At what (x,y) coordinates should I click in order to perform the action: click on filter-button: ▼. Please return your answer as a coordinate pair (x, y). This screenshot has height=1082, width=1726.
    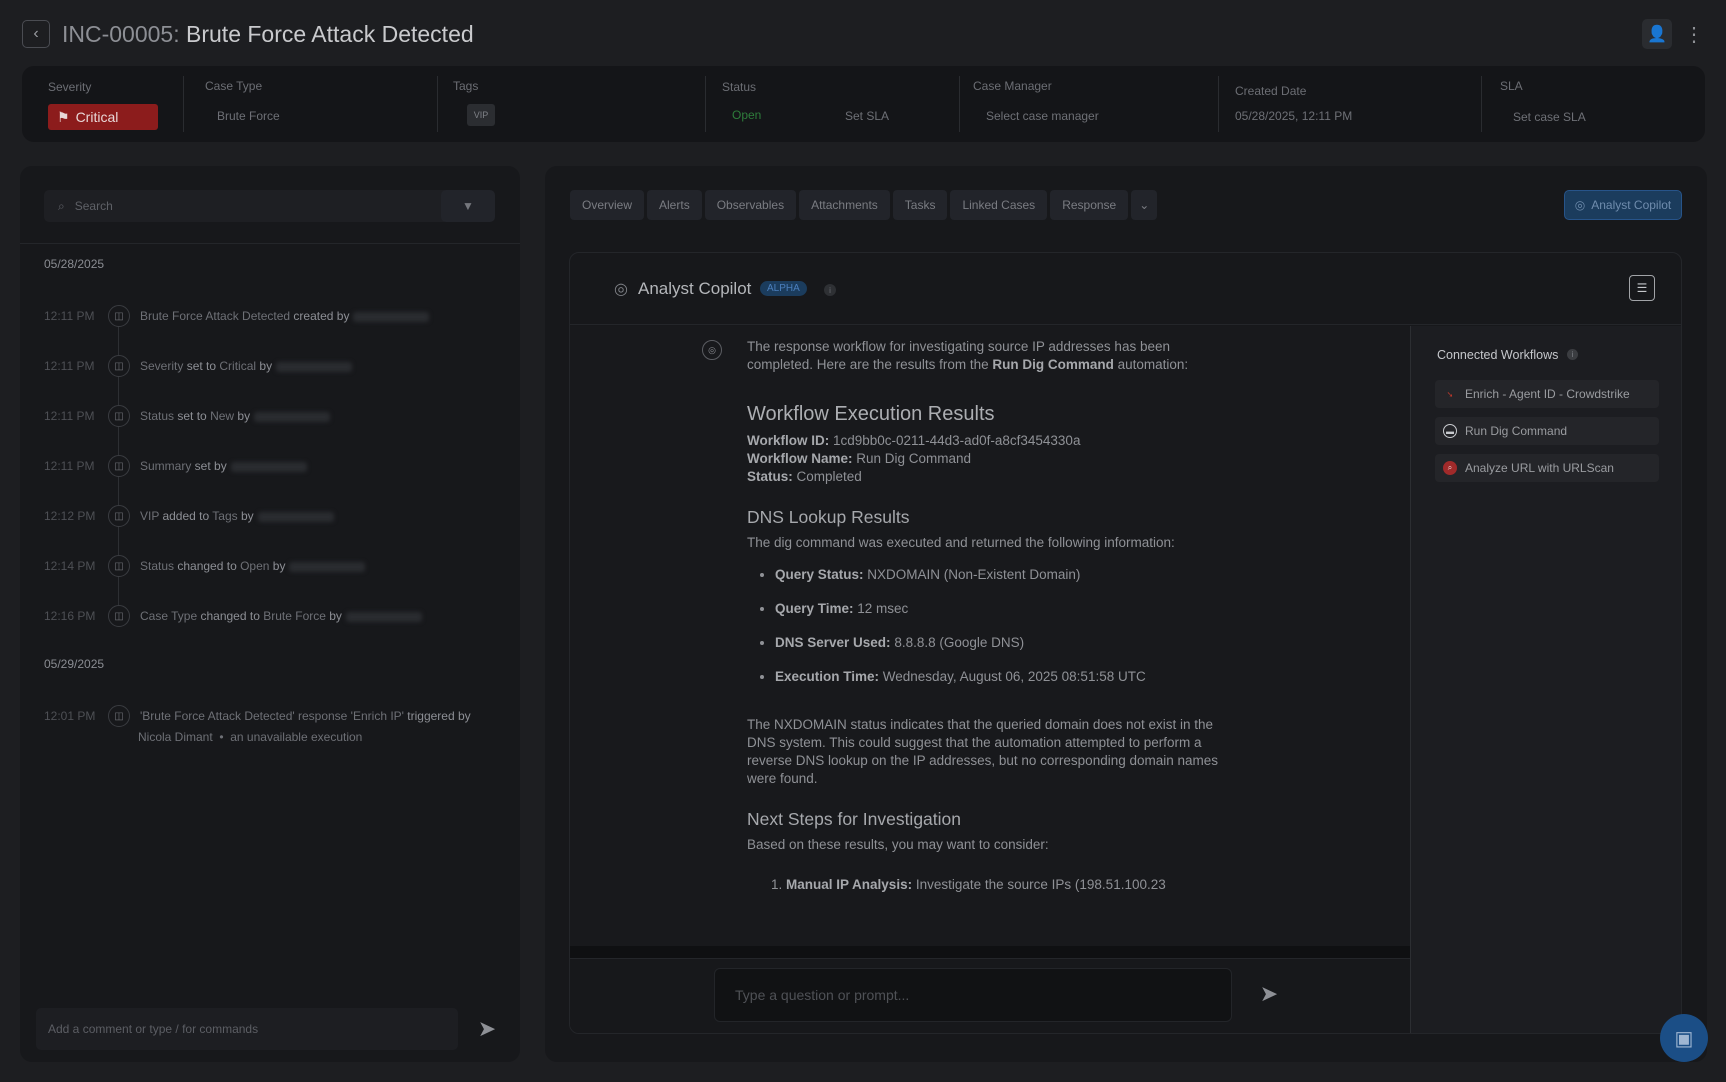
    Looking at the image, I should click on (468, 206).